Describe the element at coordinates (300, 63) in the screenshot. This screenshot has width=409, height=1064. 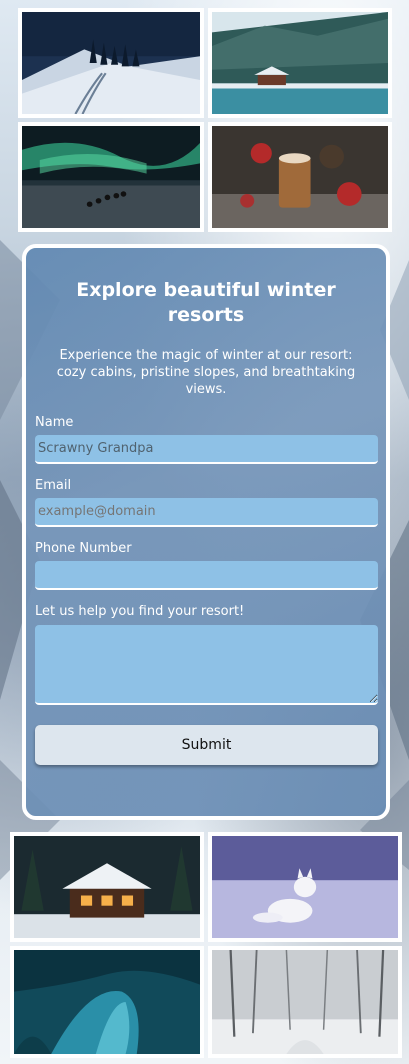
I see `gallery-photo-lake-cabin` at that location.